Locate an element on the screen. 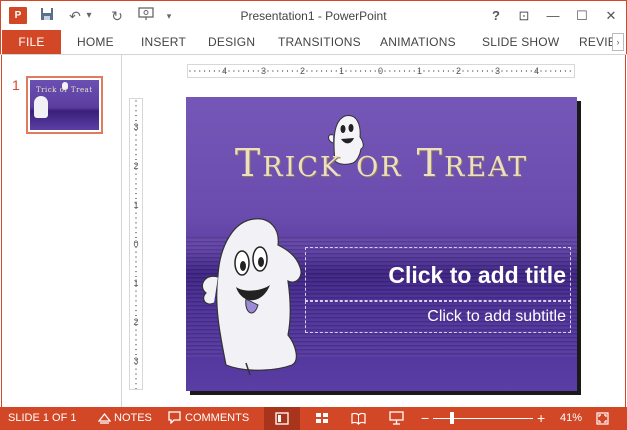 The width and height of the screenshot is (627, 430). thumbnail-banner-text: Trick or Treat is located at coordinates (64, 90).